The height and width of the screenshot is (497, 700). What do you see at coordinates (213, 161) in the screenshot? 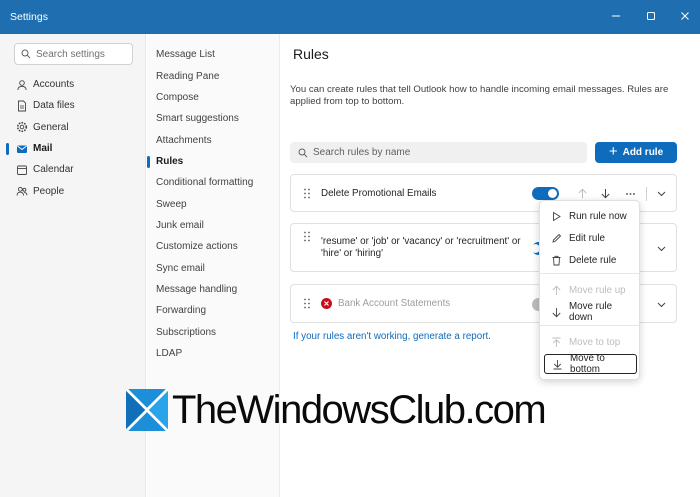
I see `subnav-item-rules: Rules` at bounding box center [213, 161].